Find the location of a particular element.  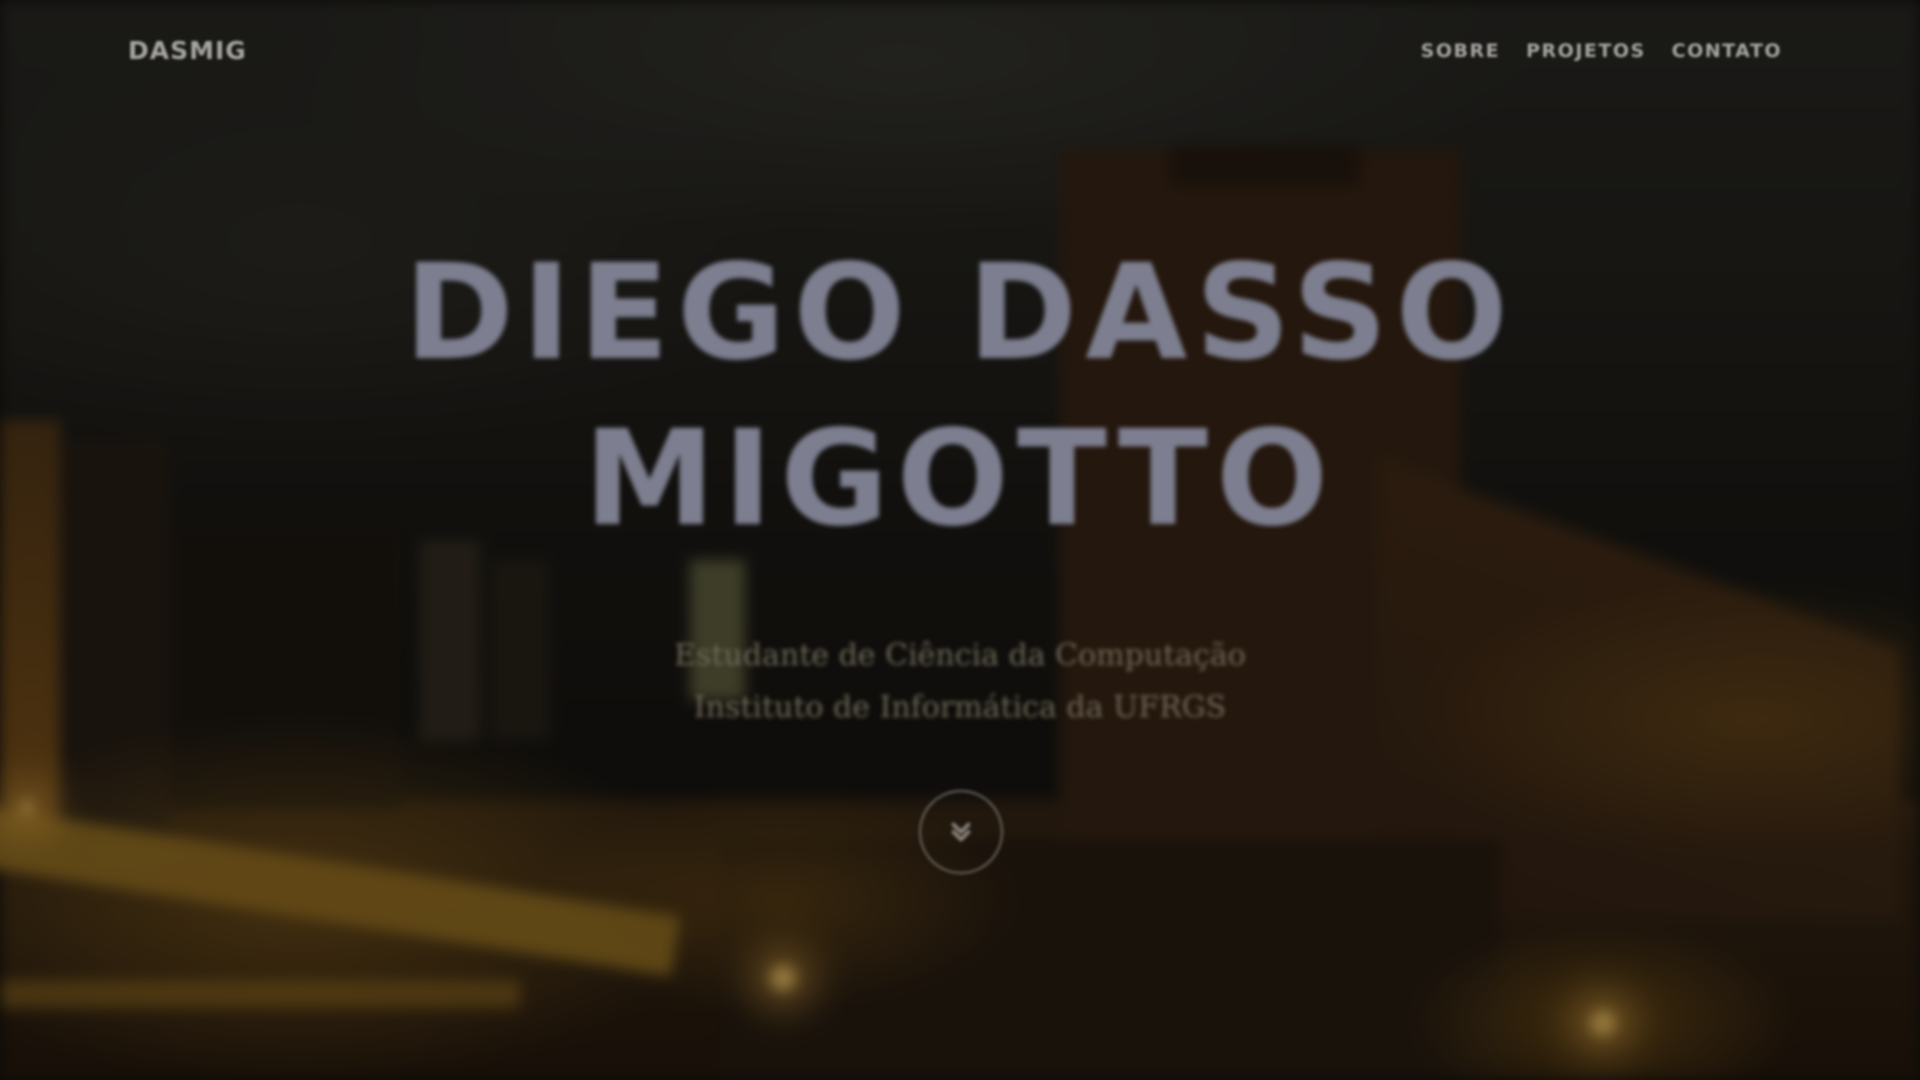

nav-link-projetos: PROJETOS is located at coordinates (1586, 51).